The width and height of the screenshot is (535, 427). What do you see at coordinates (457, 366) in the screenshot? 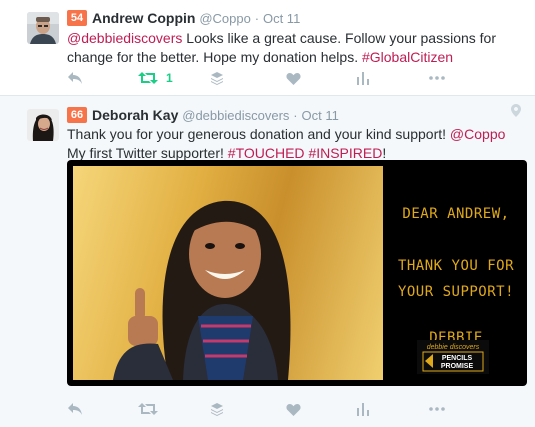
I see `svg-text: PROMISE` at bounding box center [457, 366].